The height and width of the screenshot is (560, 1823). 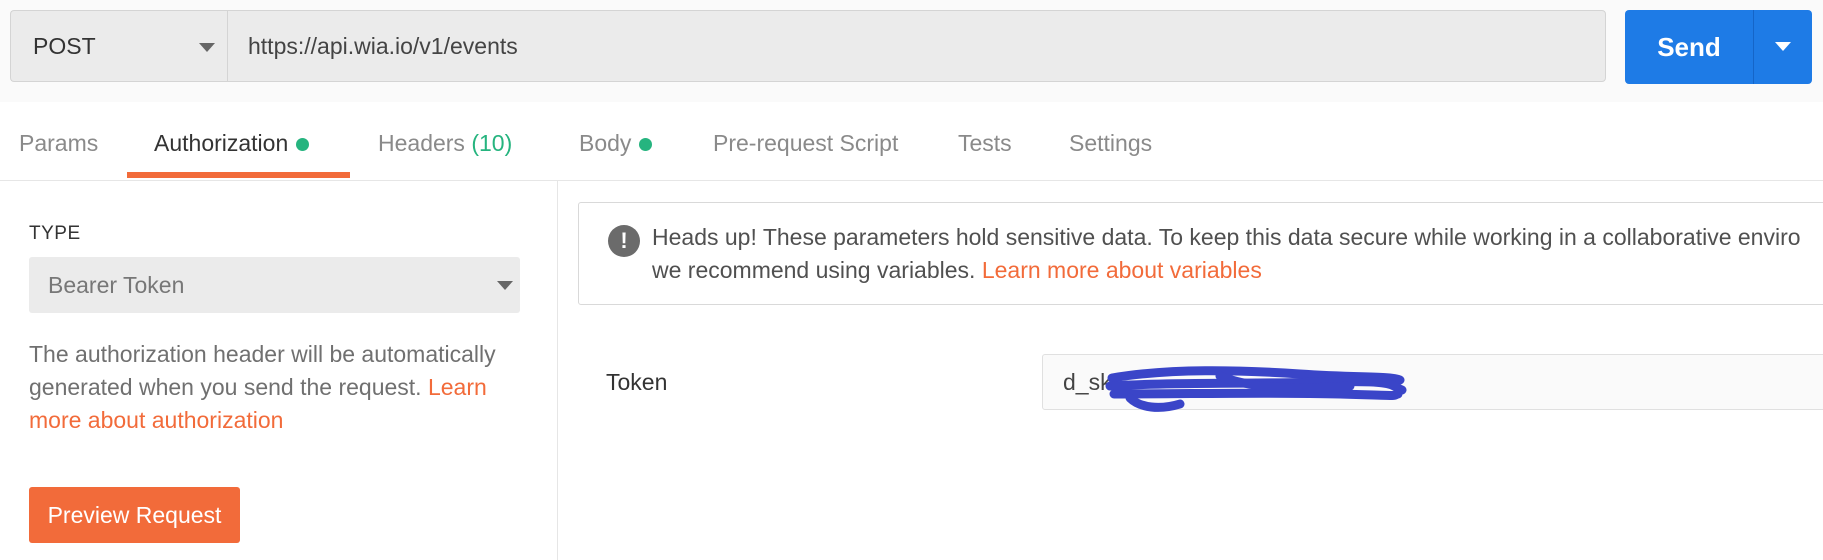 I want to click on tab-authorization: Authorization, so click(x=232, y=143).